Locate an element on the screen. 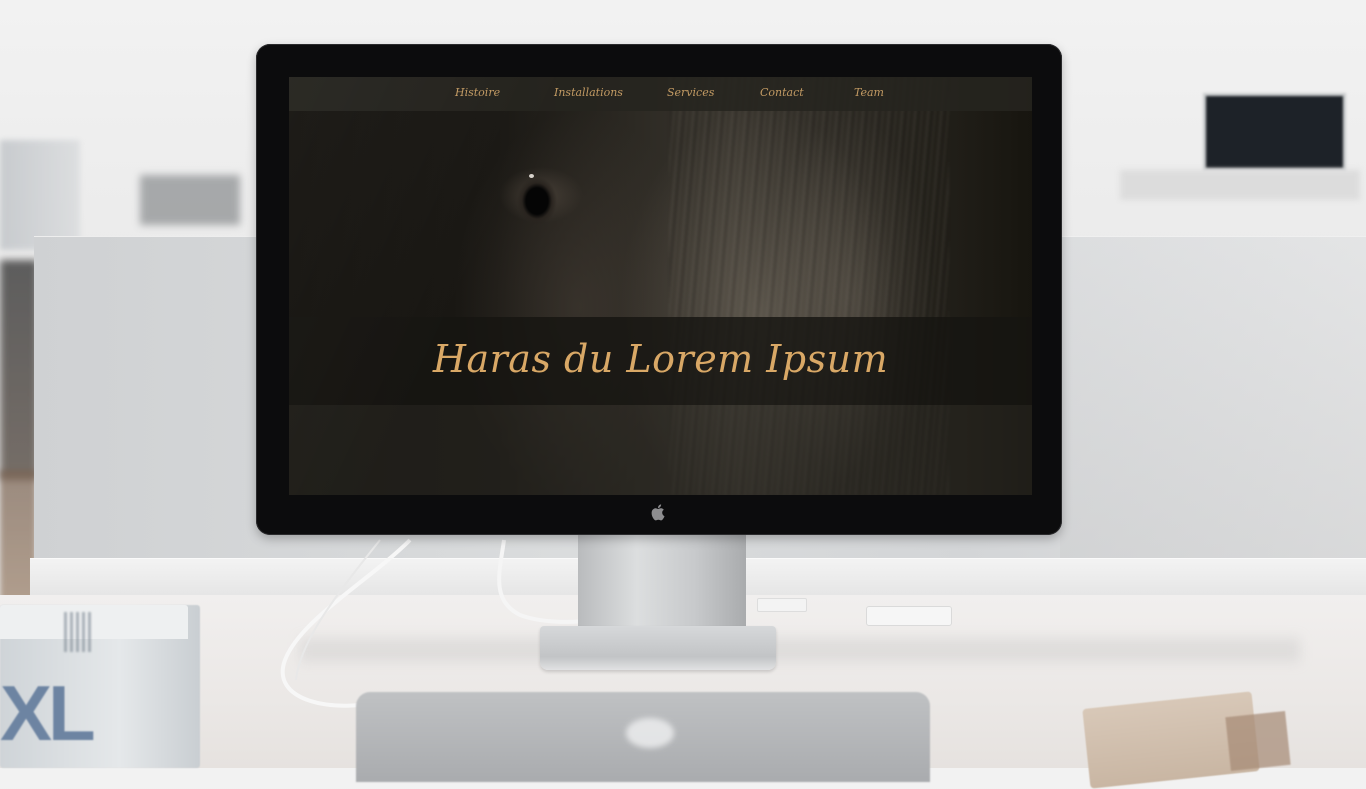 The width and height of the screenshot is (1366, 789). monitor-stand-neck is located at coordinates (662, 585).